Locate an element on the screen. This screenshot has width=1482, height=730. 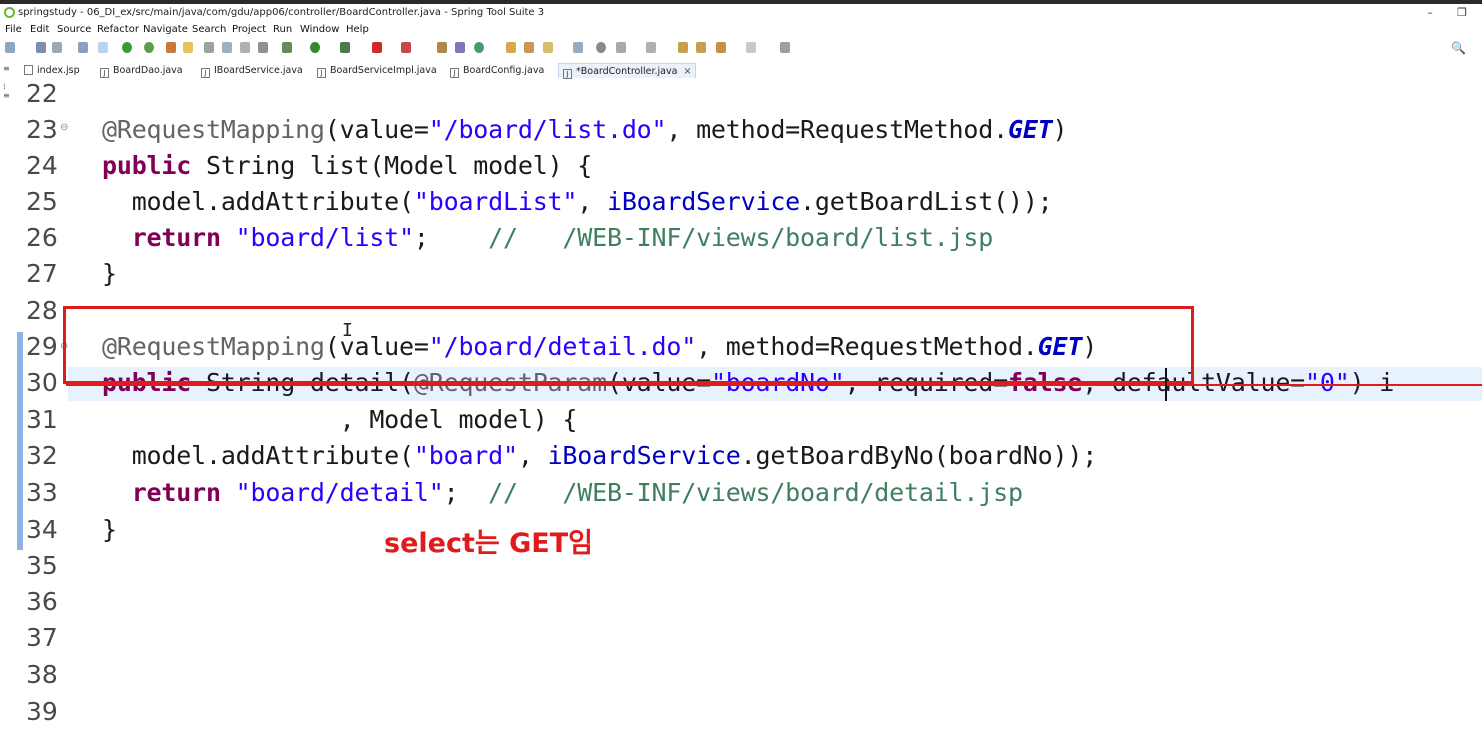
back-icon is located at coordinates (701, 47).